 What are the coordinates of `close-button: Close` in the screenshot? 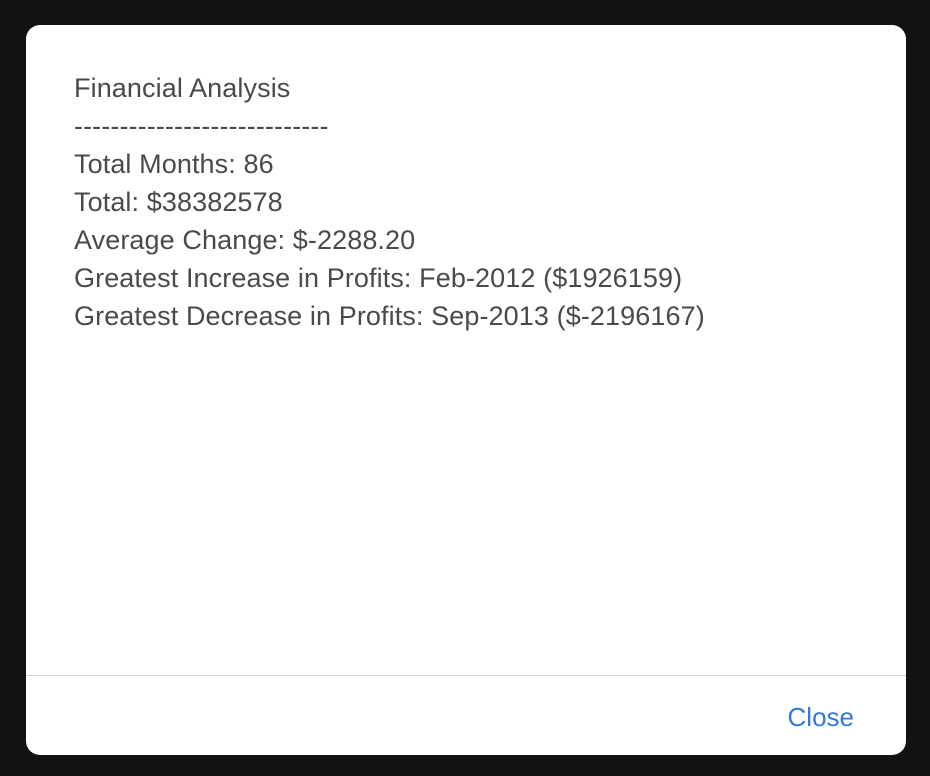 It's located at (821, 717).